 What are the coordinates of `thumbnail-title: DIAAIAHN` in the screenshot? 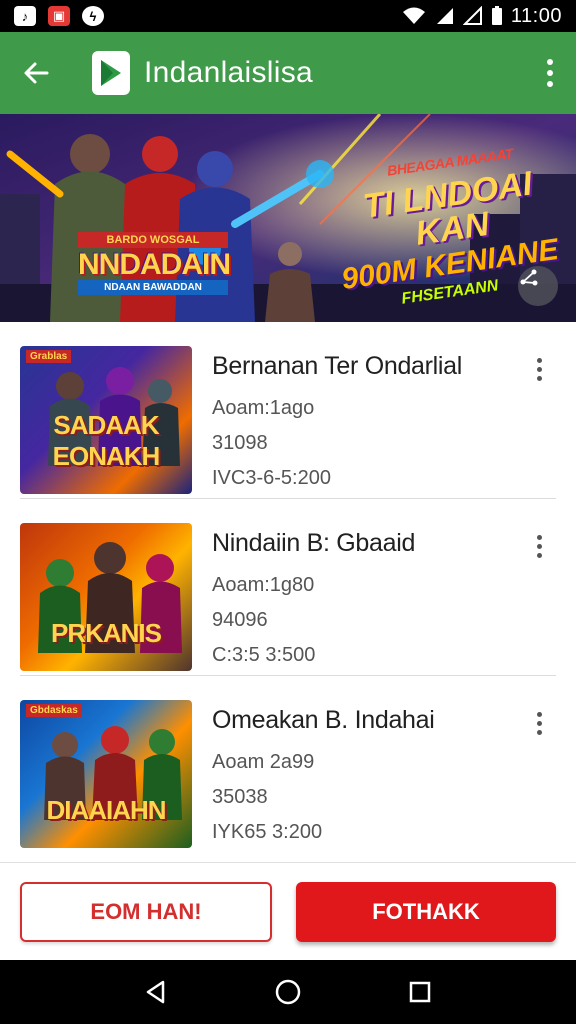 It's located at (106, 810).